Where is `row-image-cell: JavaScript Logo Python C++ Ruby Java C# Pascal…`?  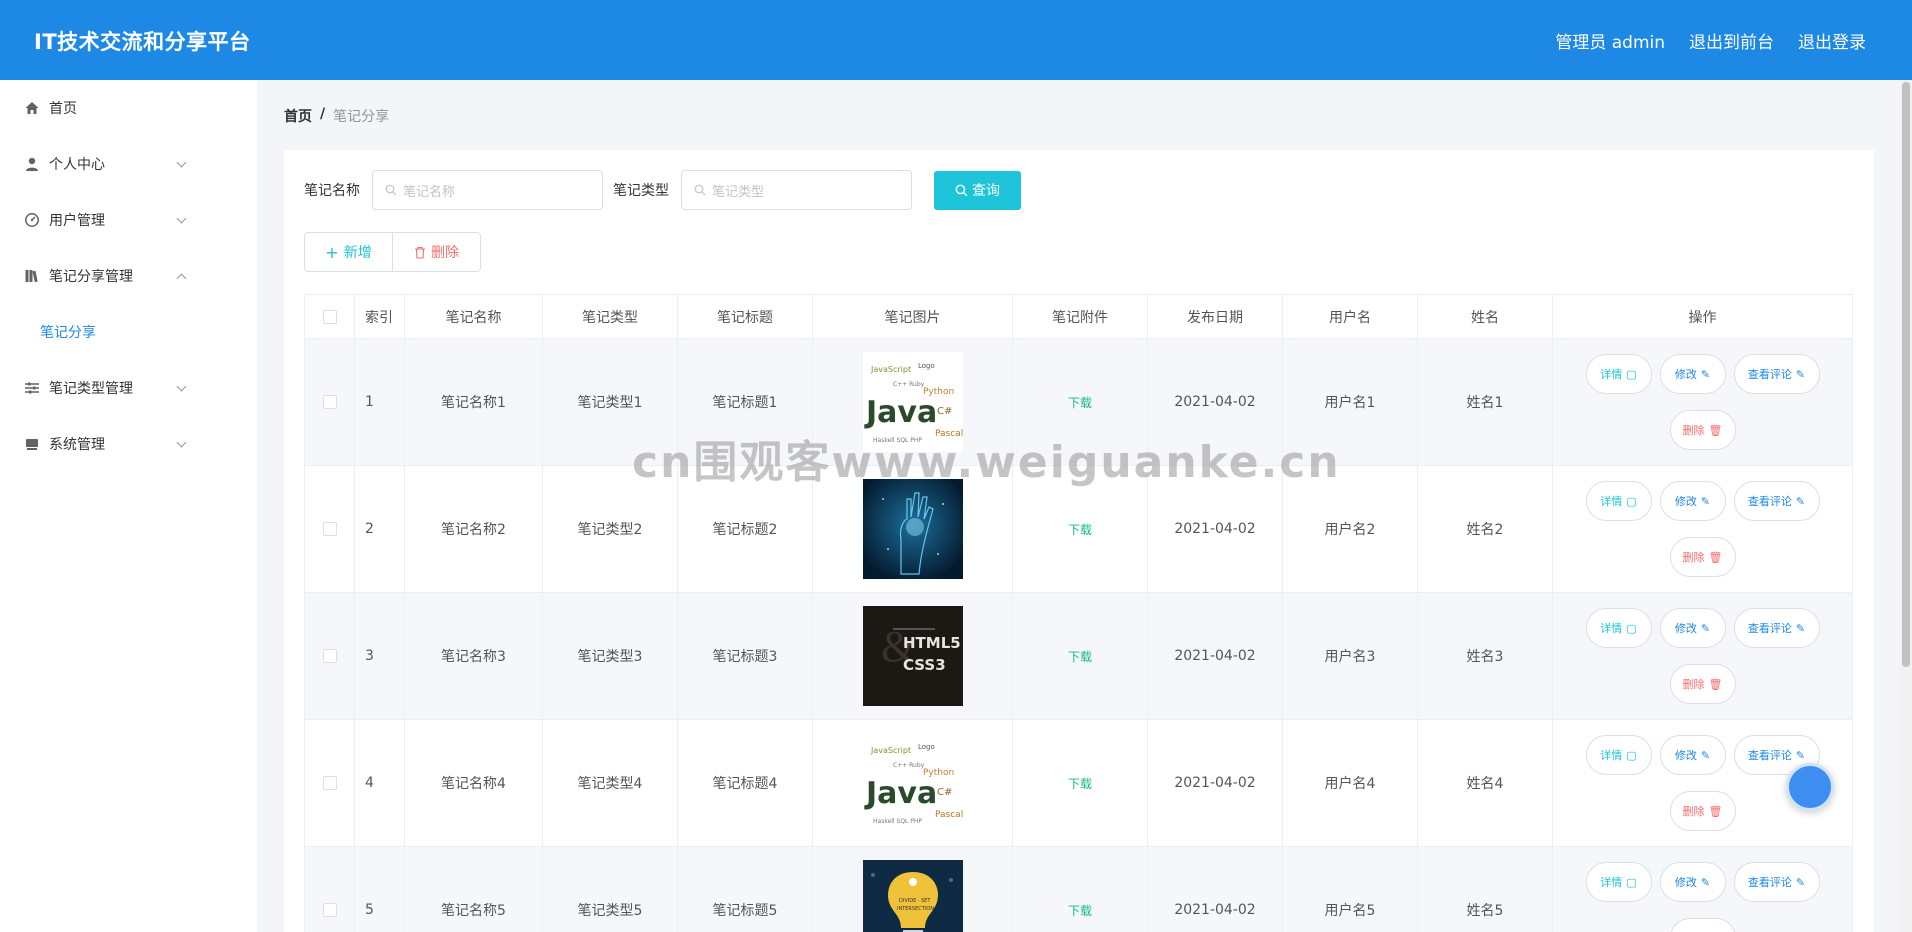
row-image-cell: JavaScript Logo Python C++ Ruby Java C# Pascal… is located at coordinates (913, 402).